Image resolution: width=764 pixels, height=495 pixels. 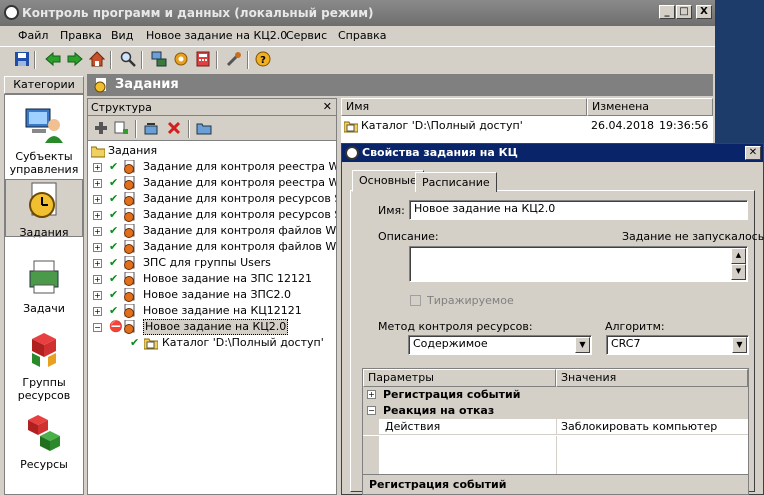 What do you see at coordinates (450, 343) in the screenshot?
I see `method-value: Содержимое` at bounding box center [450, 343].